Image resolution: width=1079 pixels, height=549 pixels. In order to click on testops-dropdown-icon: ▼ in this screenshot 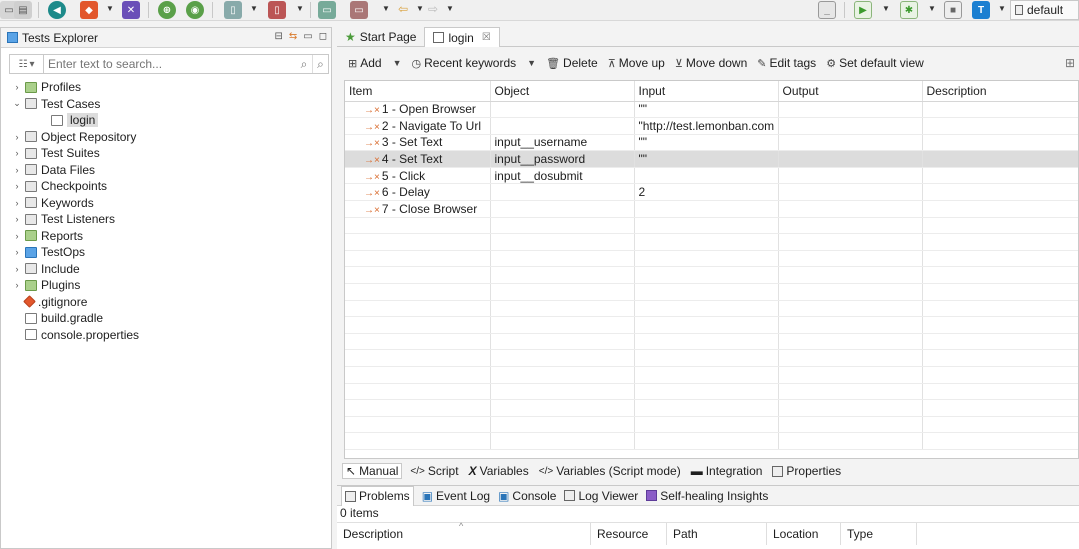, I will do `click(1002, 8)`.